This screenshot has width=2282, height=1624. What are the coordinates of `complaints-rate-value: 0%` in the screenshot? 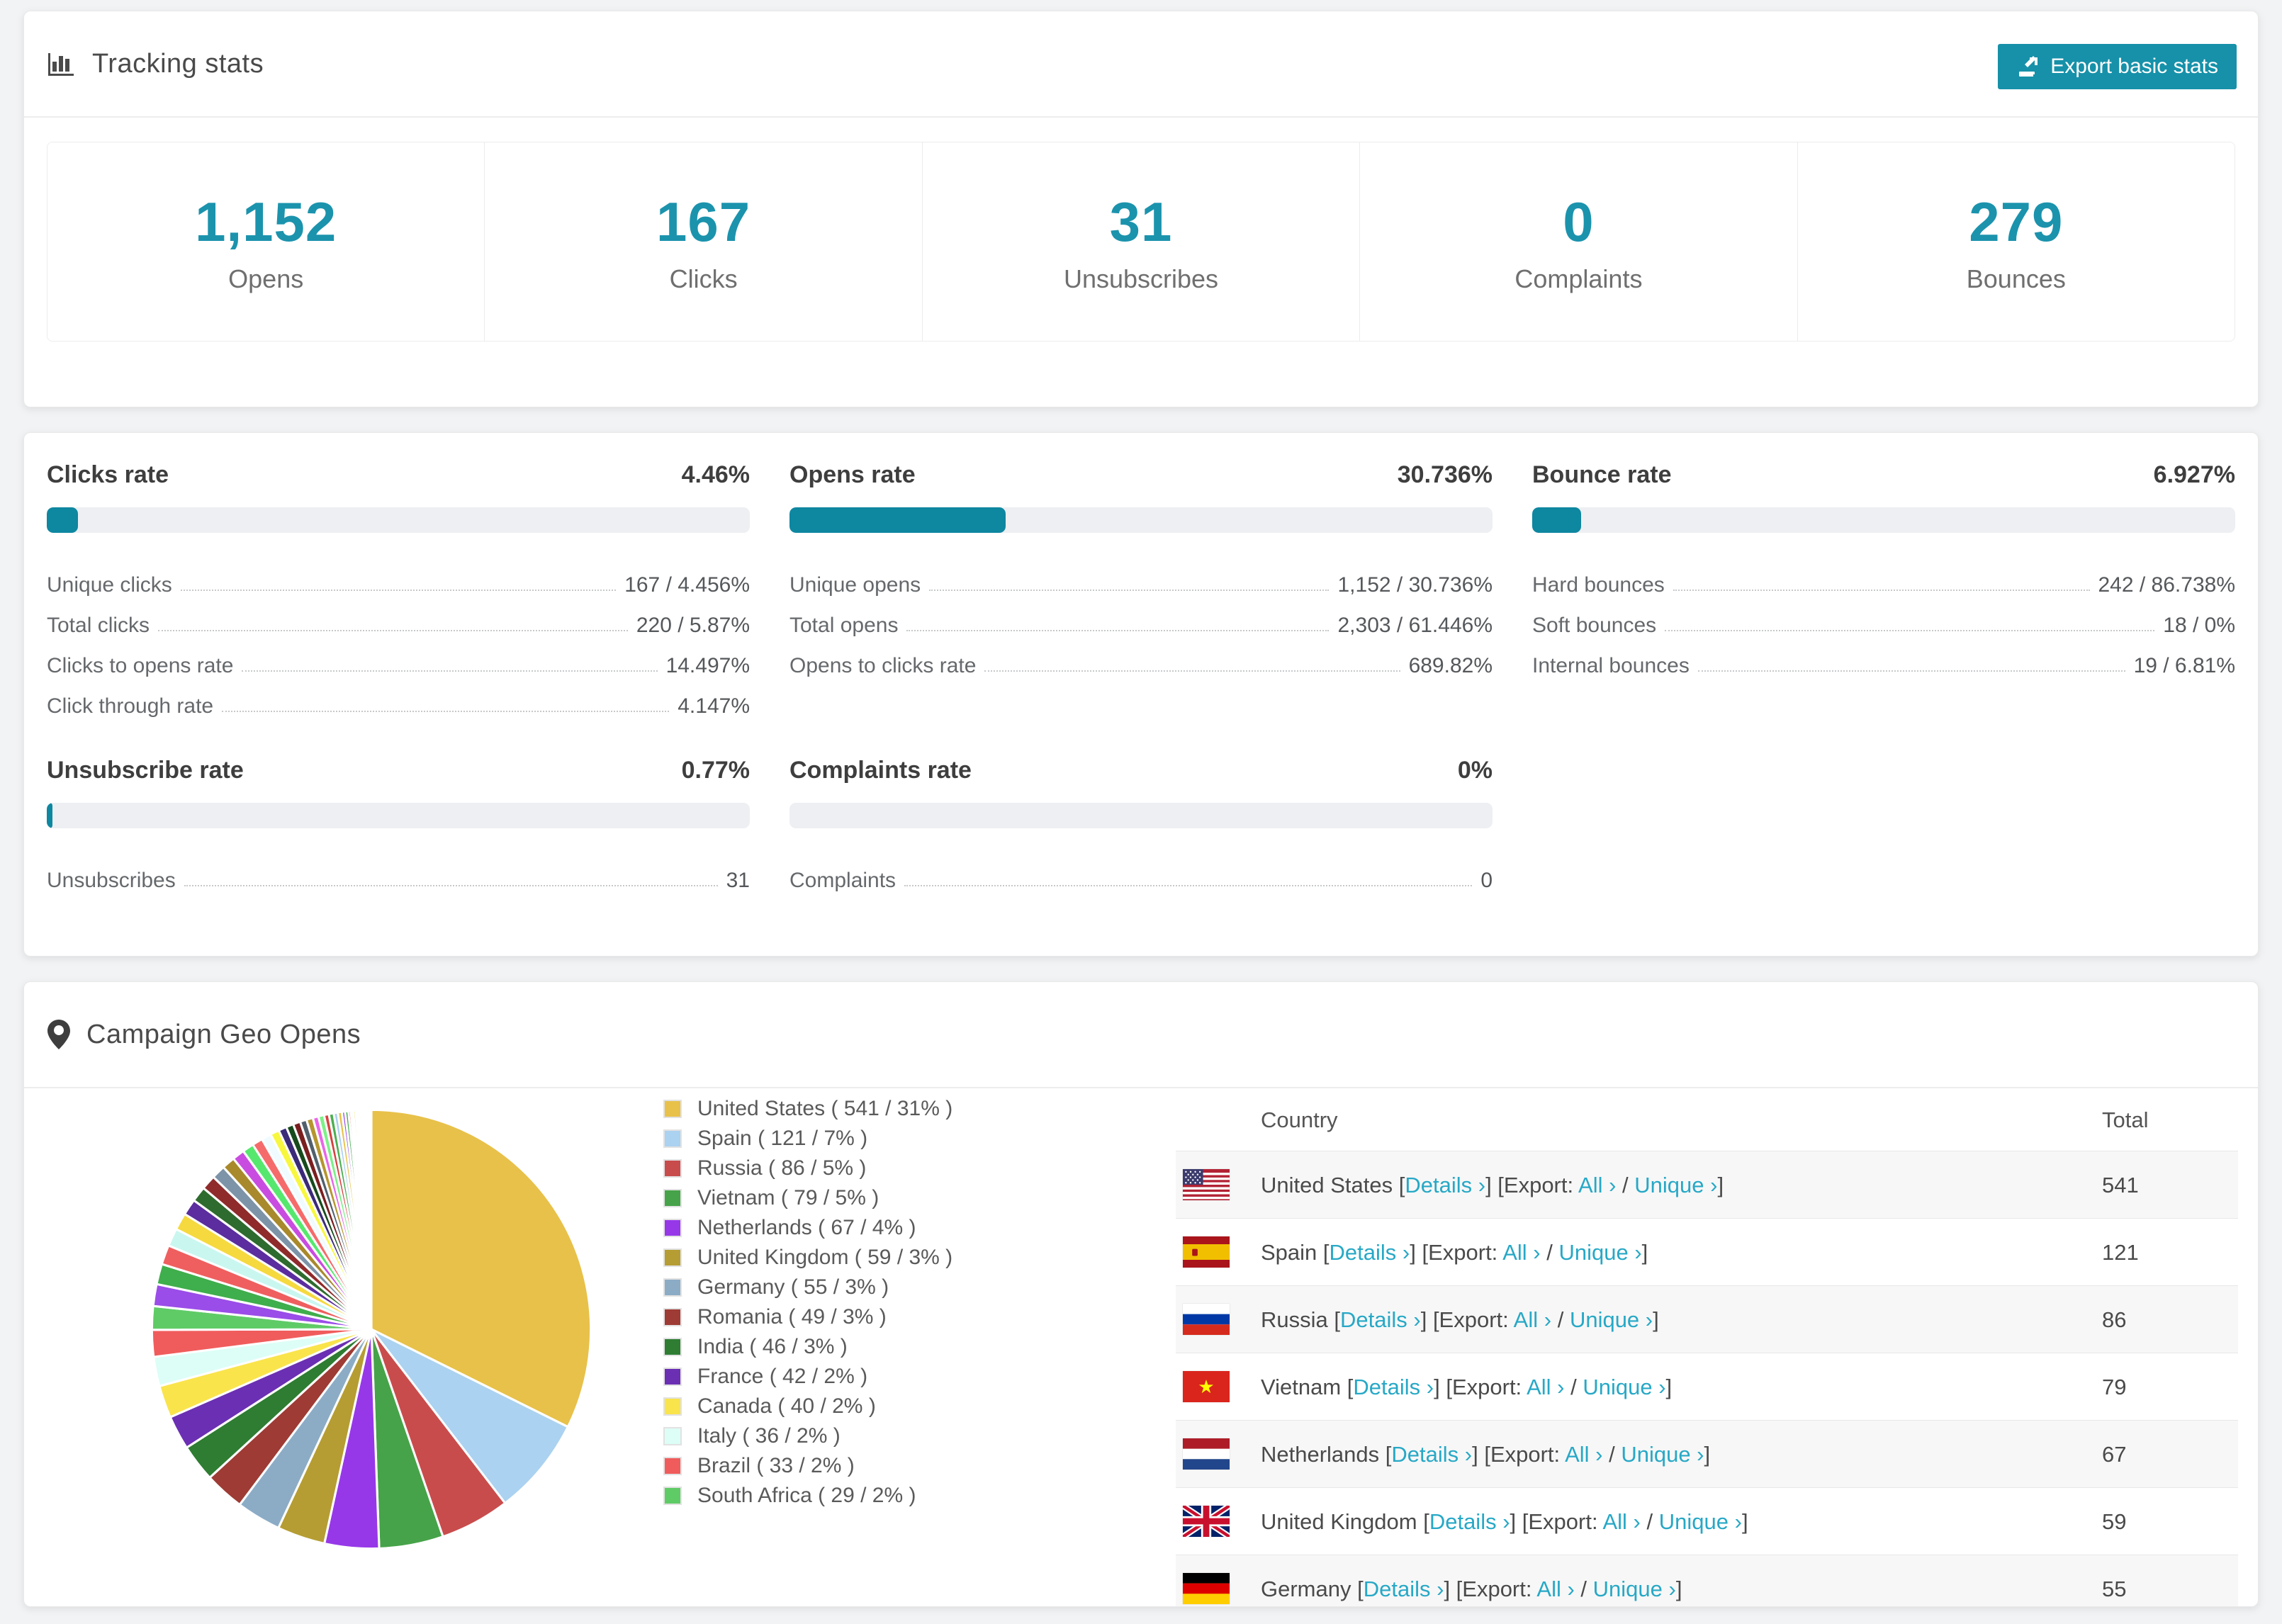 It's located at (1475, 770).